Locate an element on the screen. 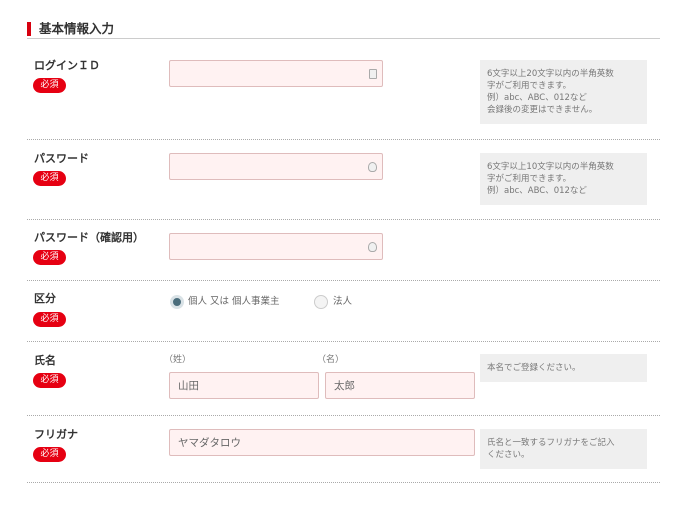 This screenshot has width=692, height=525. last-name-sublabel: （姓） is located at coordinates (178, 360).